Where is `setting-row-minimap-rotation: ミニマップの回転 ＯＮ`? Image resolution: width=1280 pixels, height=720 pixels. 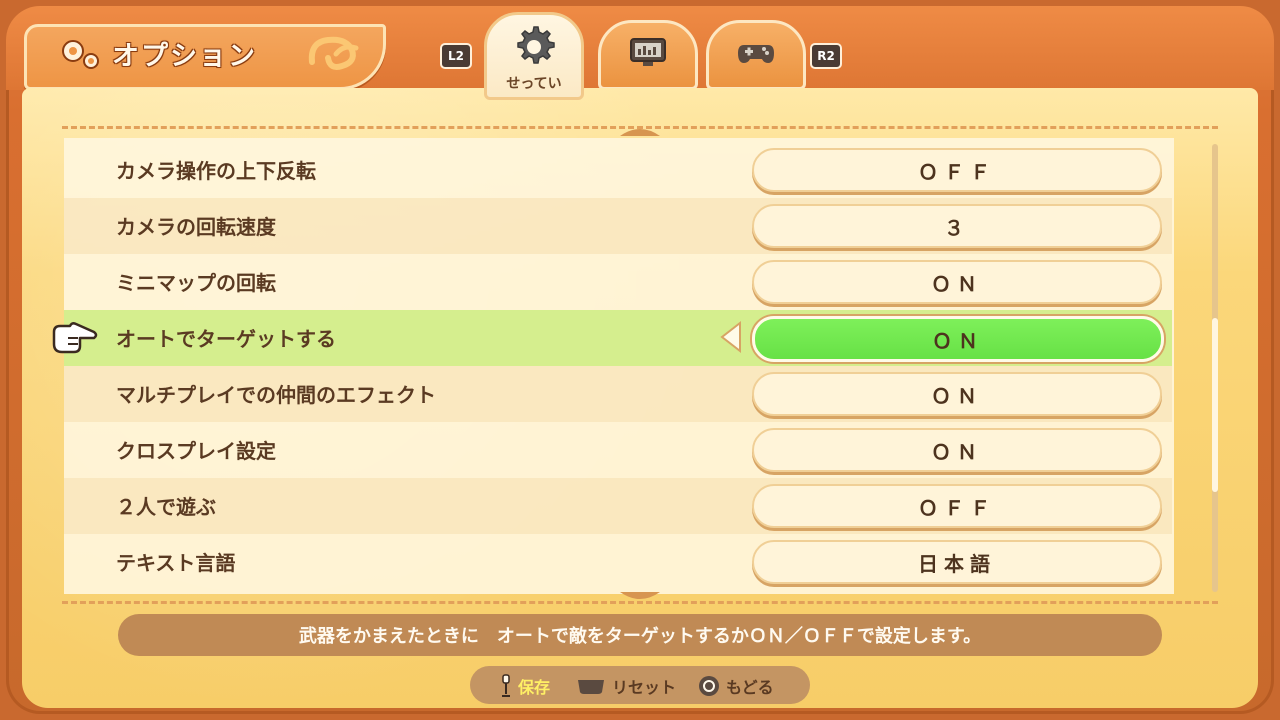
setting-row-minimap-rotation: ミニマップの回転 ＯＮ is located at coordinates (618, 282).